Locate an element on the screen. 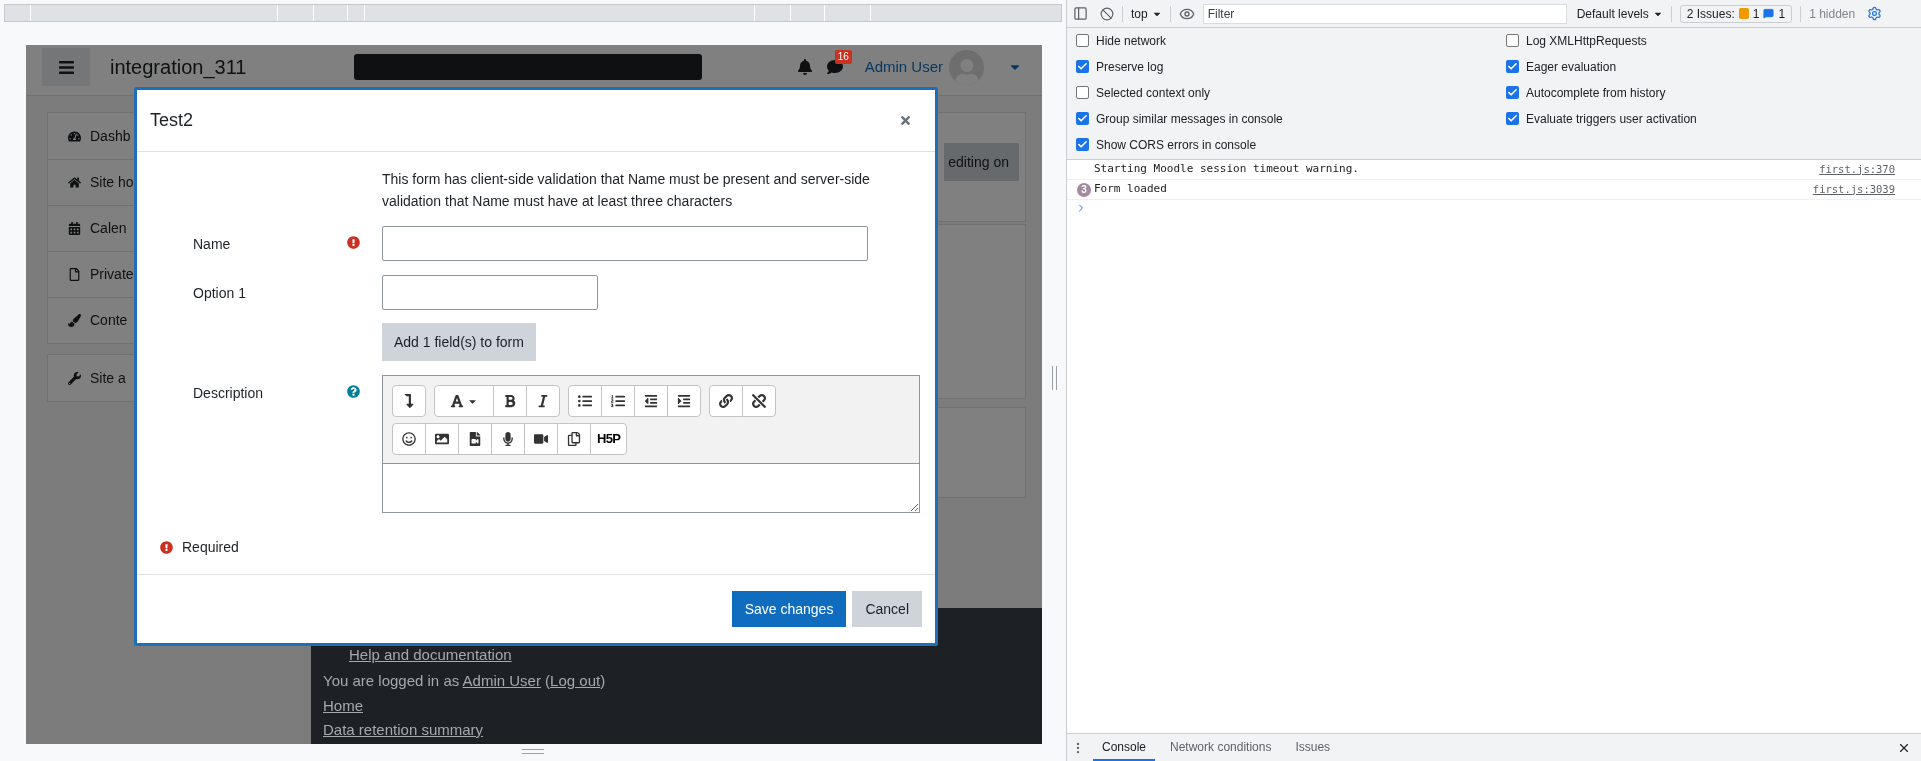  repeat-count: 3 is located at coordinates (1084, 189).